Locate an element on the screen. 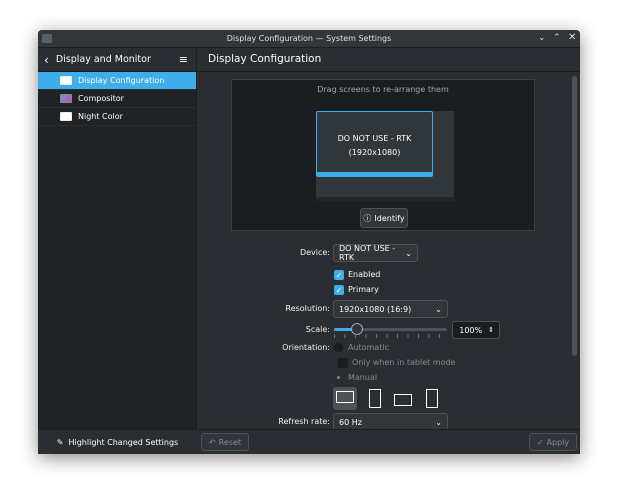 The width and height of the screenshot is (618, 500). scale-spinbox: 100% ⇕ is located at coordinates (476, 330).